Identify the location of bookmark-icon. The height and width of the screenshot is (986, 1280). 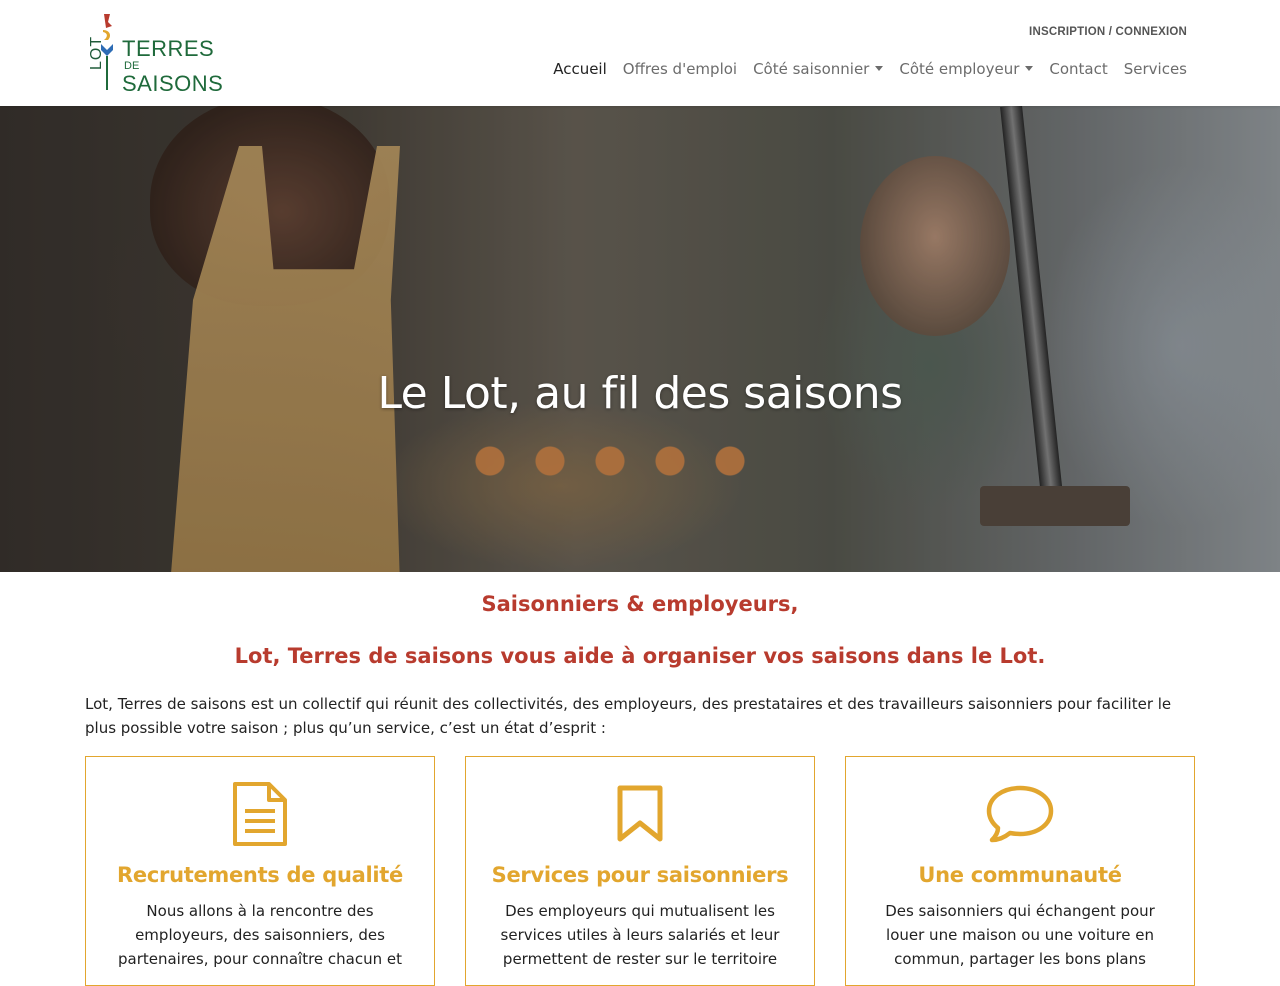
(640, 814).